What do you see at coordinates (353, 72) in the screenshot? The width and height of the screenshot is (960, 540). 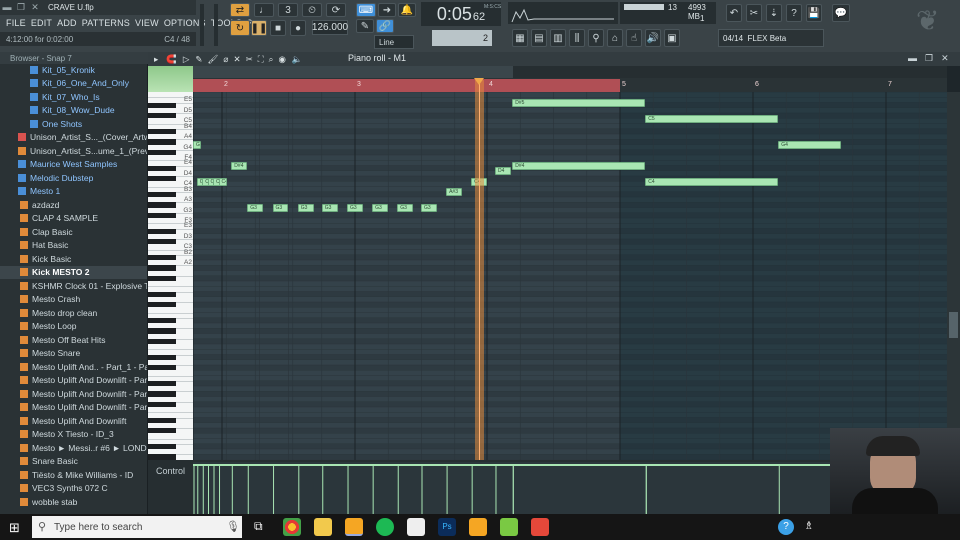 I see `horizontal-scrollbar` at bounding box center [353, 72].